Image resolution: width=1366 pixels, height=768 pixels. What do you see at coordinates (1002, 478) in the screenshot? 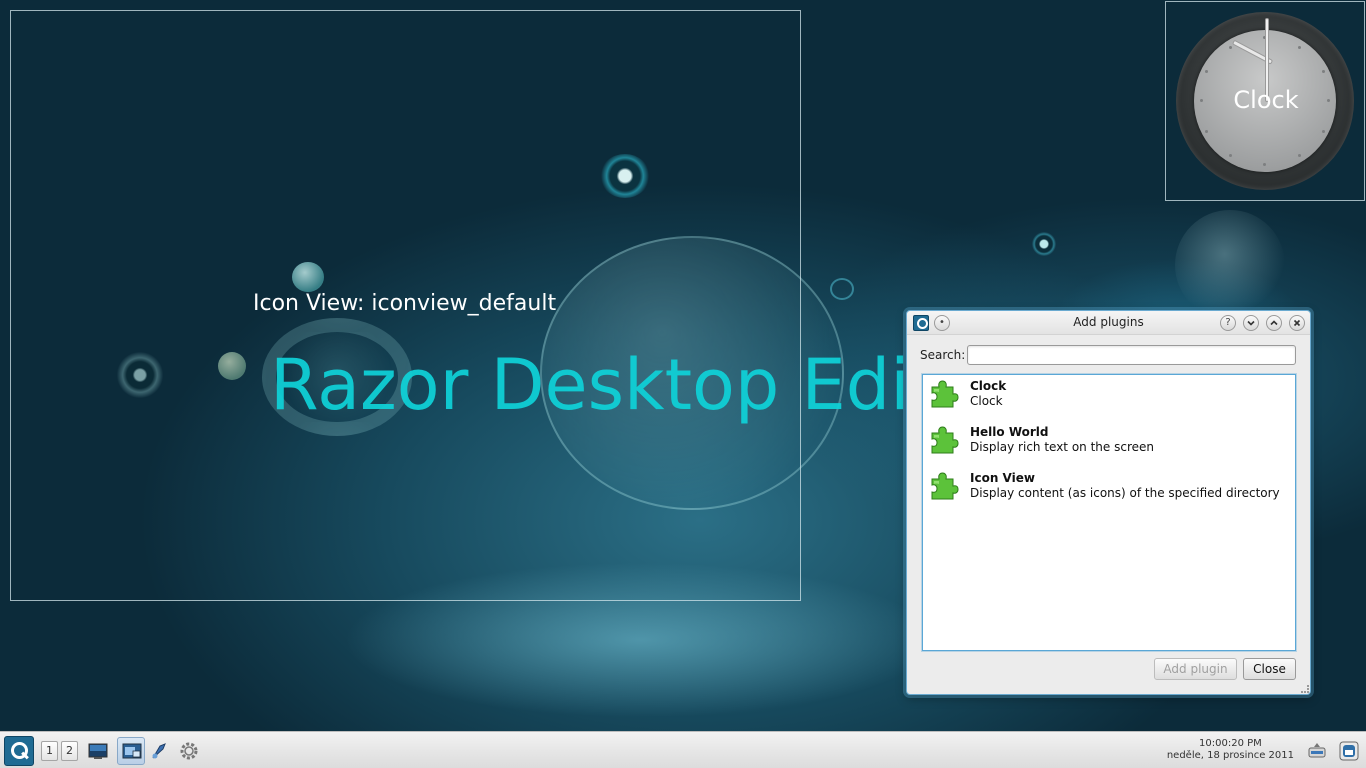
I see `plugin-name: Icon View` at bounding box center [1002, 478].